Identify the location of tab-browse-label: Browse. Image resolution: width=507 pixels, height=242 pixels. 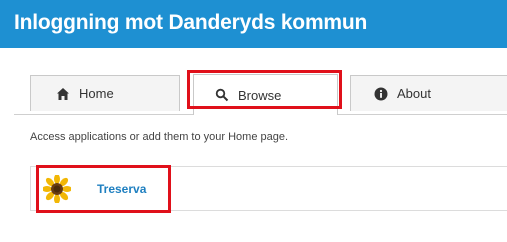
(260, 95).